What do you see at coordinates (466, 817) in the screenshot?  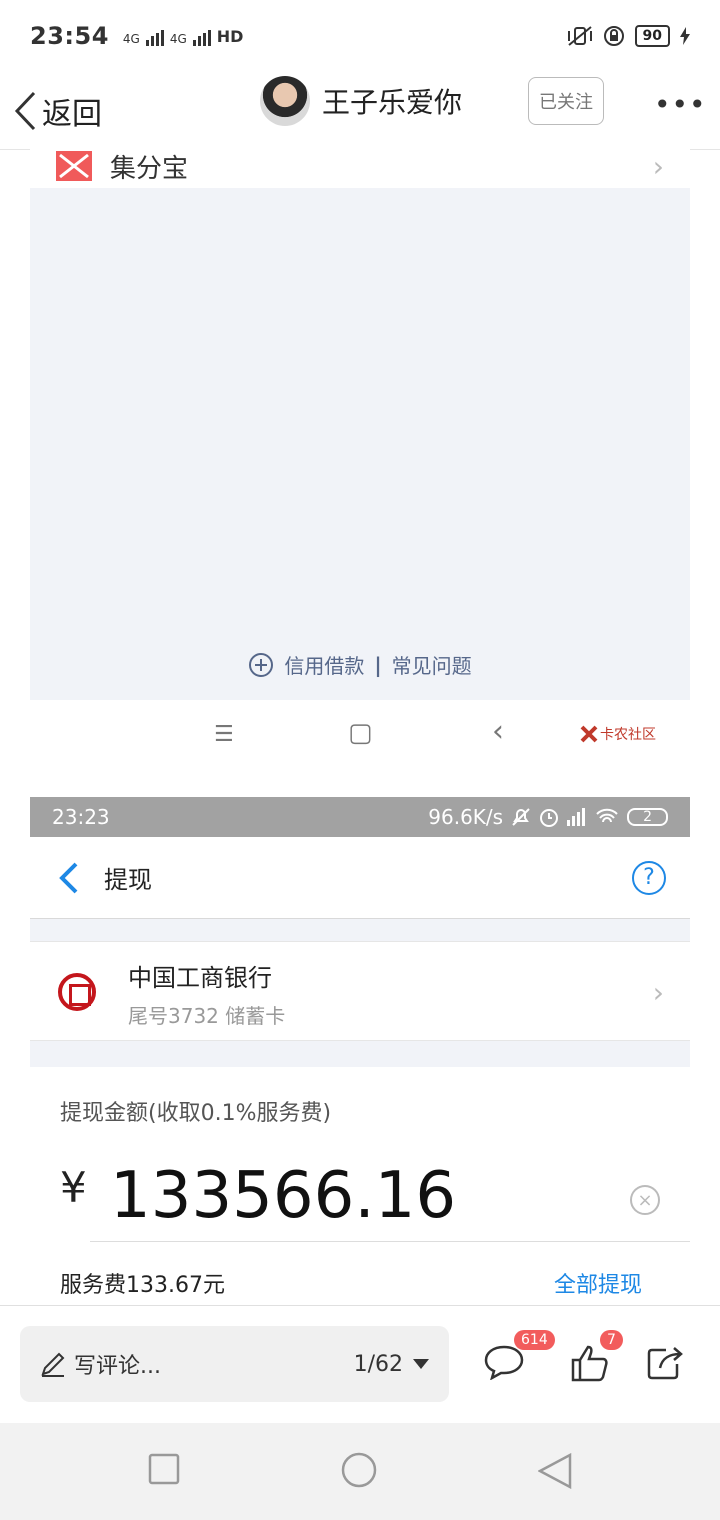 I see `network-speed: 96.6K/s` at bounding box center [466, 817].